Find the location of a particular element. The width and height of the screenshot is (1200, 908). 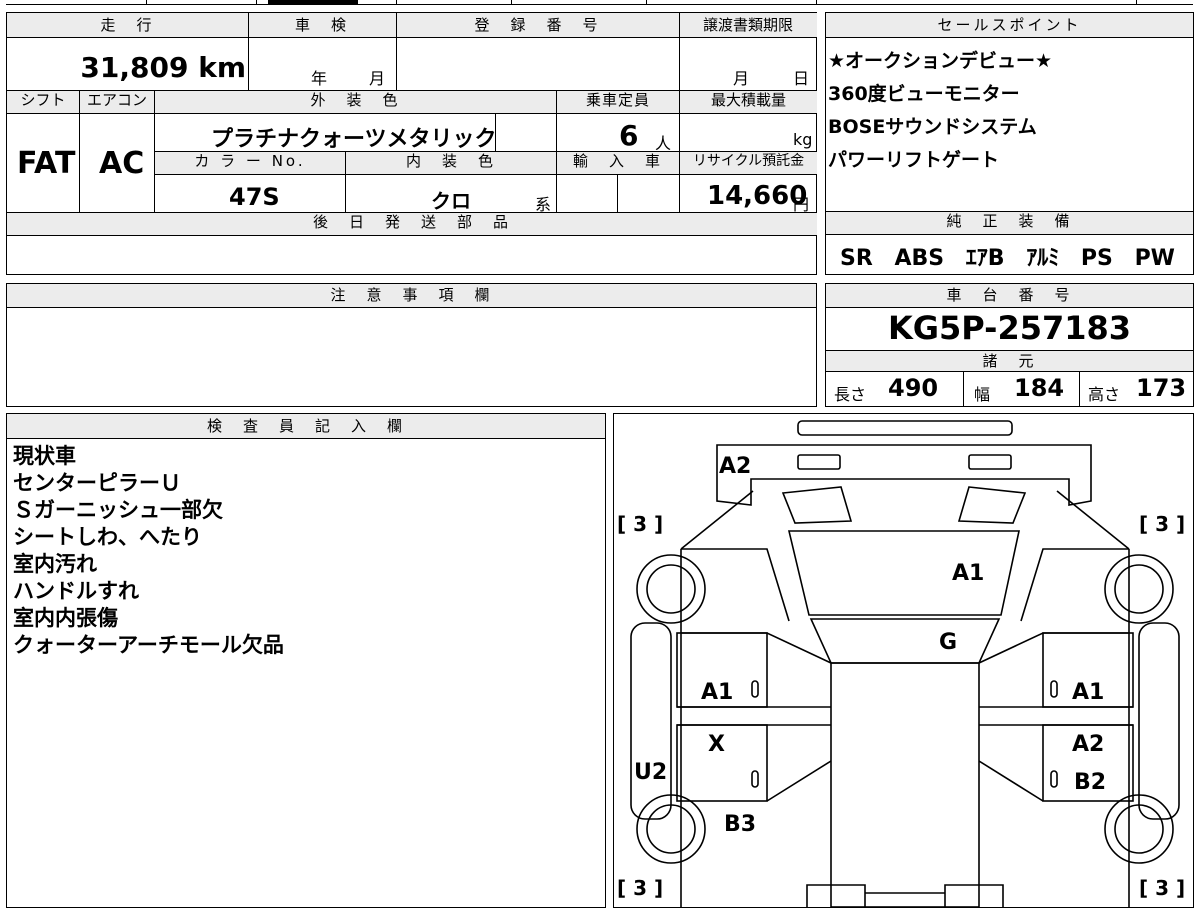

sales-points-header: セールスポイント is located at coordinates (1009, 25).